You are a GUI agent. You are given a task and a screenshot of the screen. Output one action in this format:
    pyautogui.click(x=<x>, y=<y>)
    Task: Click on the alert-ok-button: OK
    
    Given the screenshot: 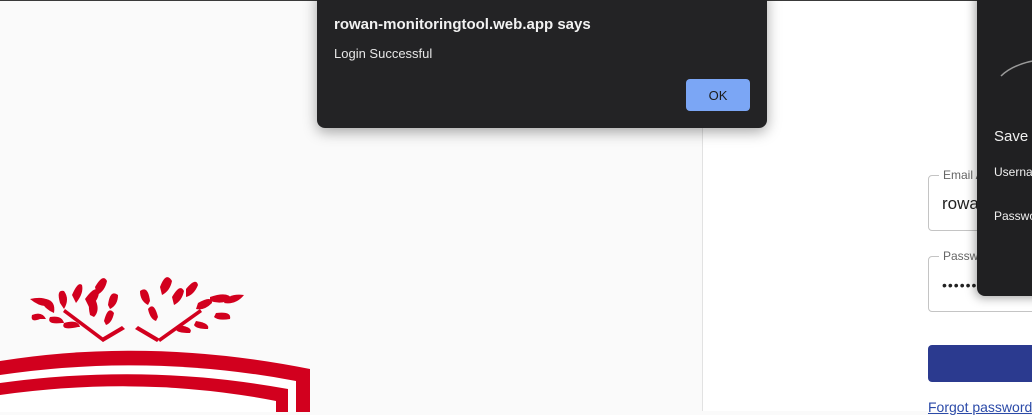 What is the action you would take?
    pyautogui.click(x=718, y=95)
    